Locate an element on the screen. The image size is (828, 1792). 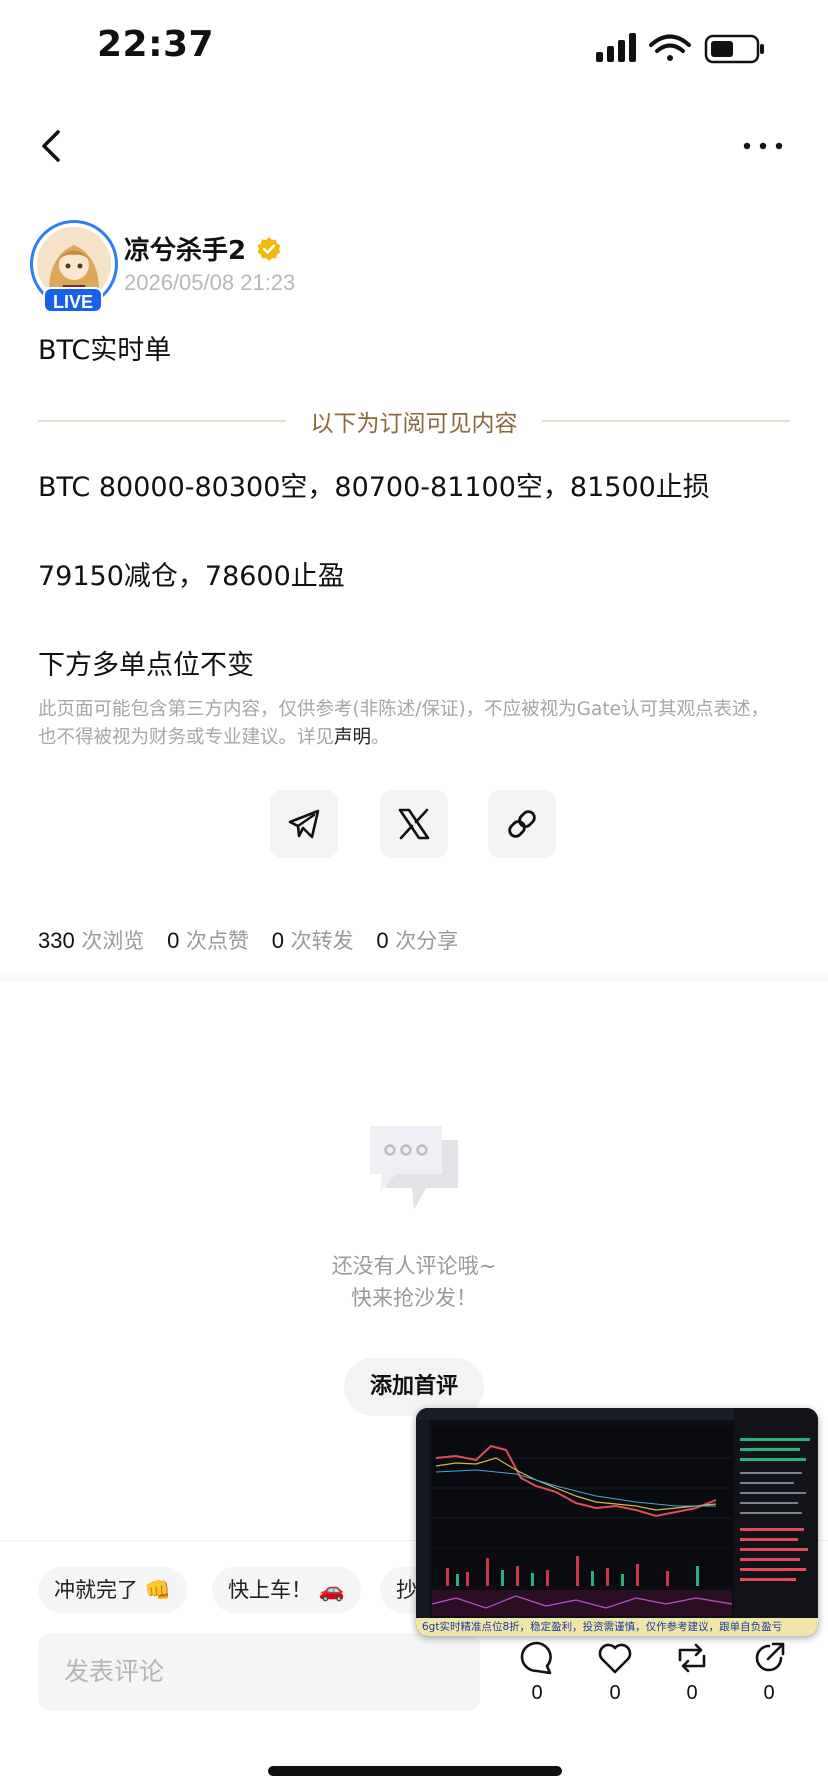
repost-count: 0 is located at coordinates (692, 1693).